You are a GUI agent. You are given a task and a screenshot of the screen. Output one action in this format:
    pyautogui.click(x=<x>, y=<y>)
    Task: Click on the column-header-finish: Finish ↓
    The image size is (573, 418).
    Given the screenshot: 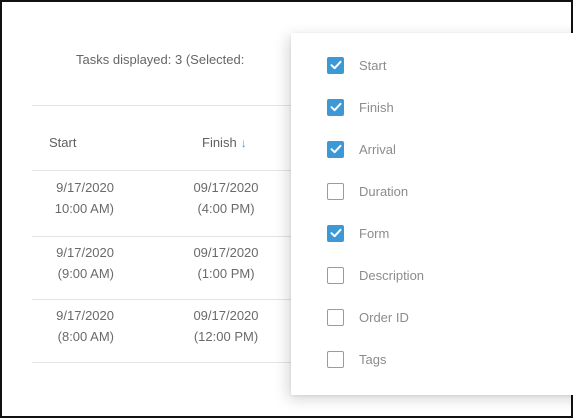 What is the action you would take?
    pyautogui.click(x=224, y=142)
    